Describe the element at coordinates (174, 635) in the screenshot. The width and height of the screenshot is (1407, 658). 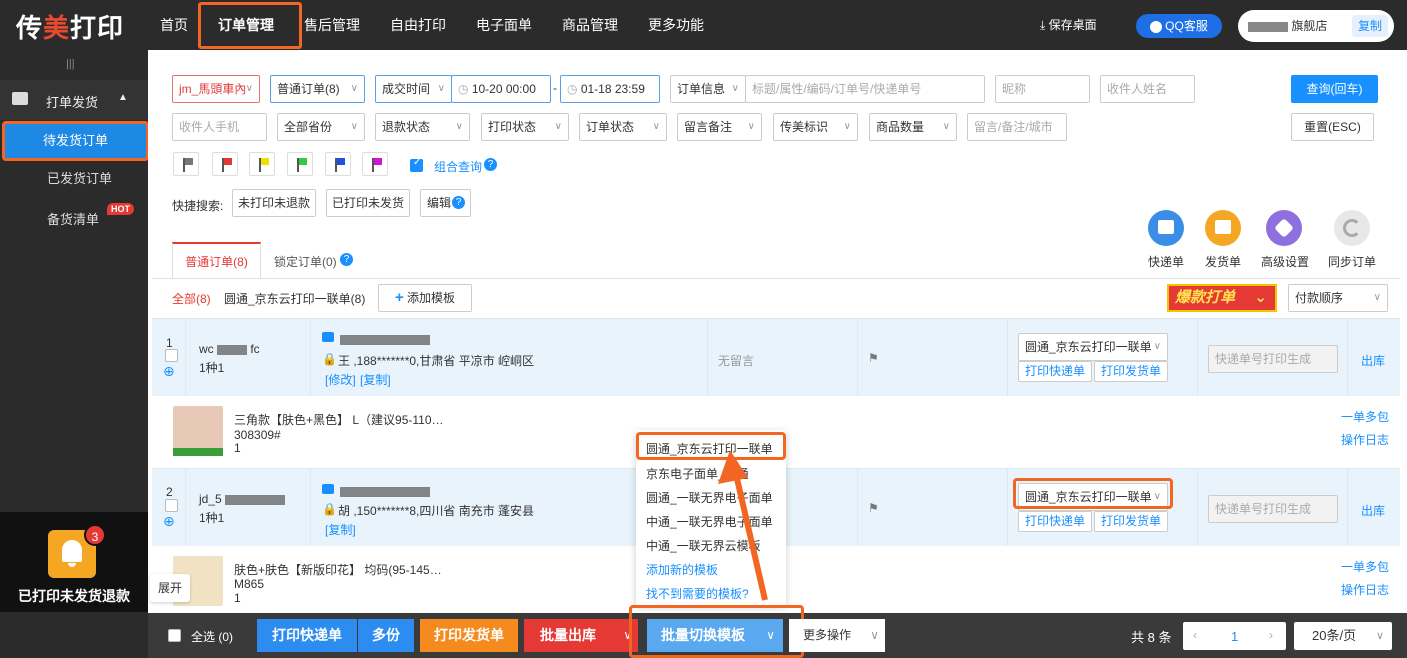
I see `select-all-checkbox` at that location.